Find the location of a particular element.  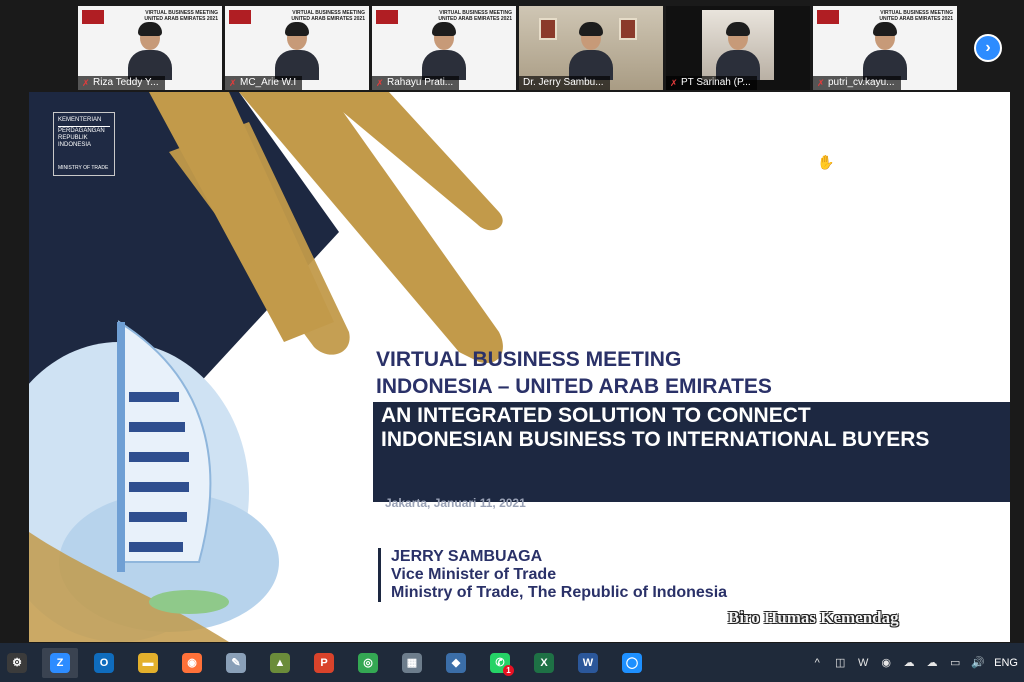

zoom-icon: Z is located at coordinates (60, 662).